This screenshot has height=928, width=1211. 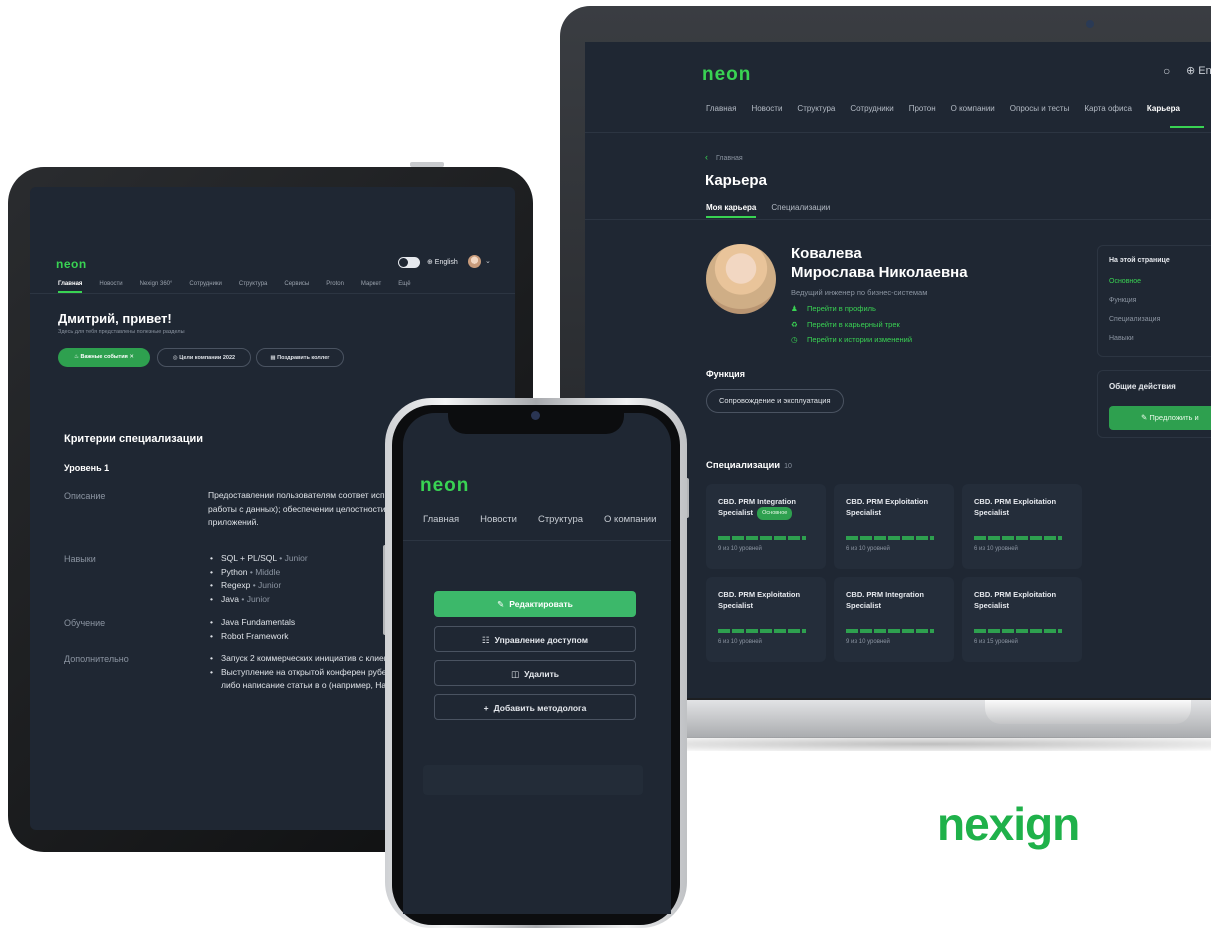 What do you see at coordinates (131, 357) in the screenshot?
I see `close-icon: ✕` at bounding box center [131, 357].